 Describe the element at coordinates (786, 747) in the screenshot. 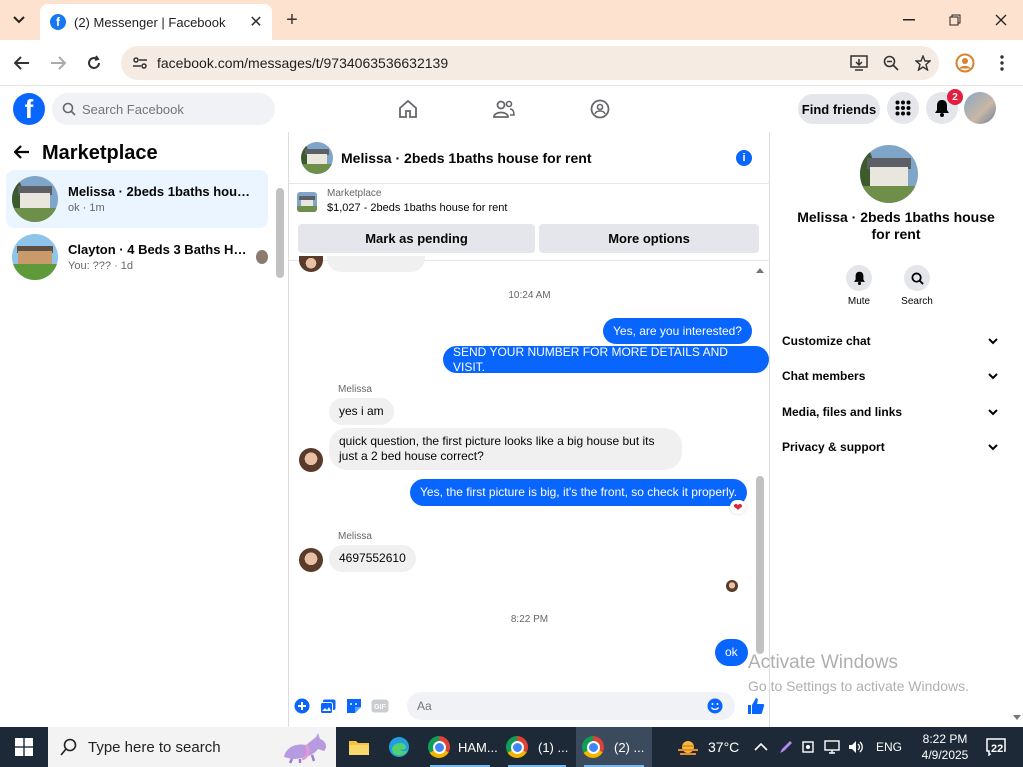

I see `pen-icon` at that location.